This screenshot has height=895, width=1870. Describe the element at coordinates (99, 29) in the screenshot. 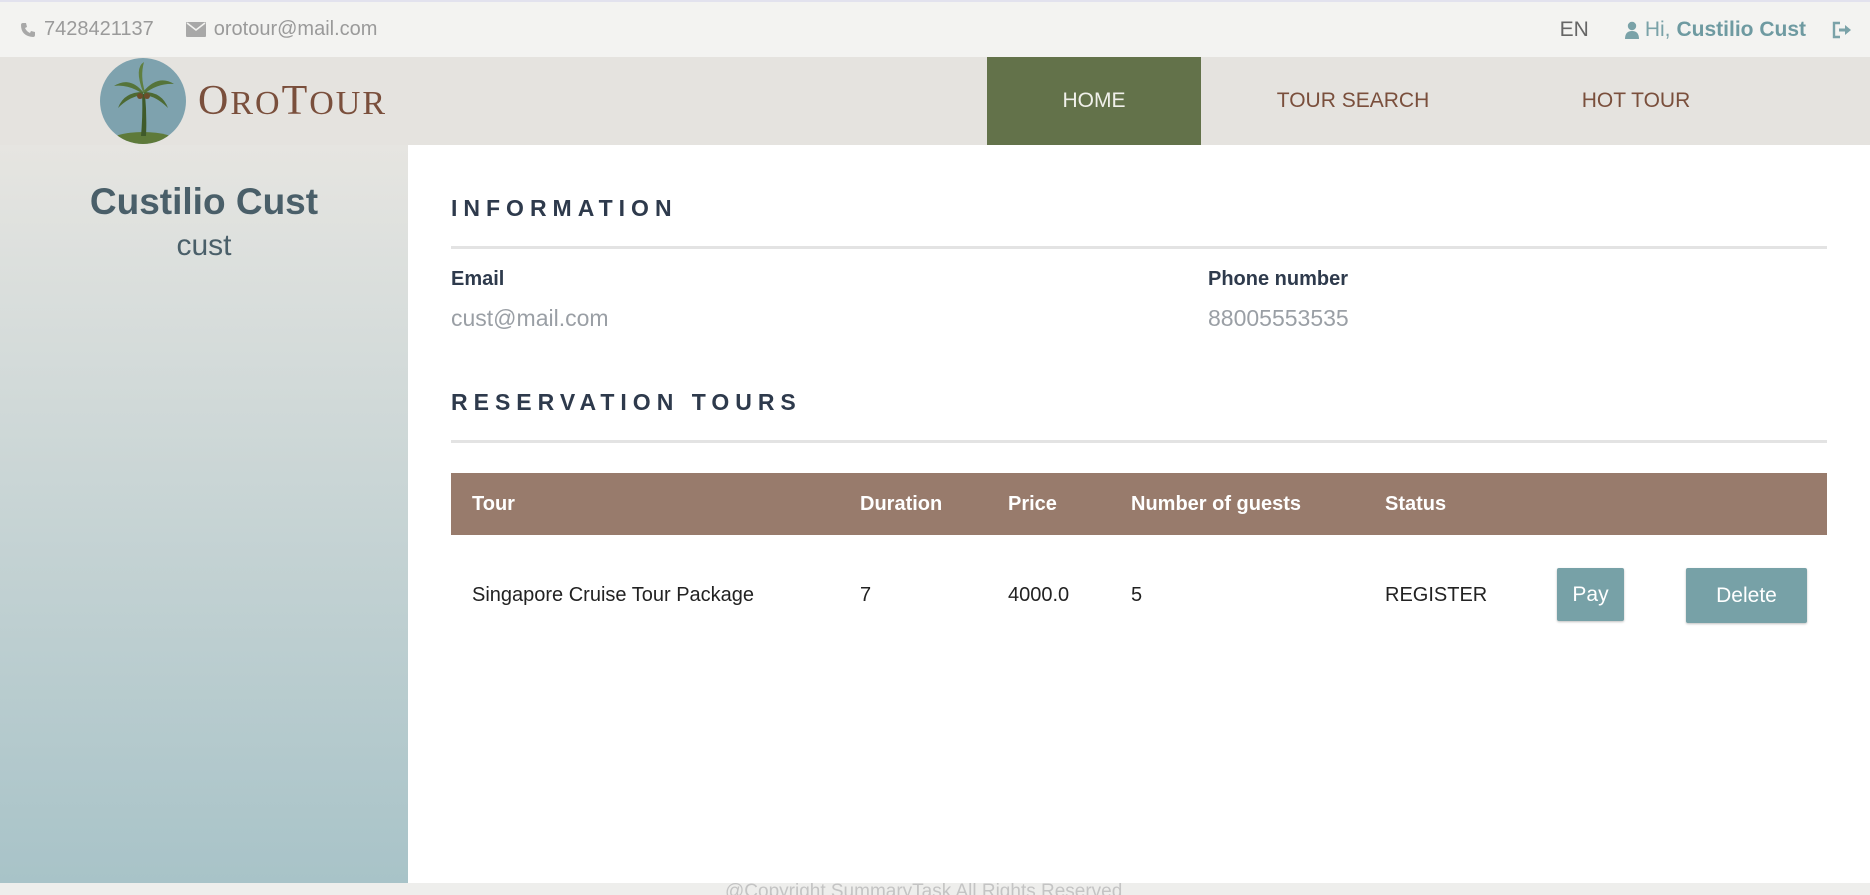

I see `phone-number-text: 7428421137` at that location.